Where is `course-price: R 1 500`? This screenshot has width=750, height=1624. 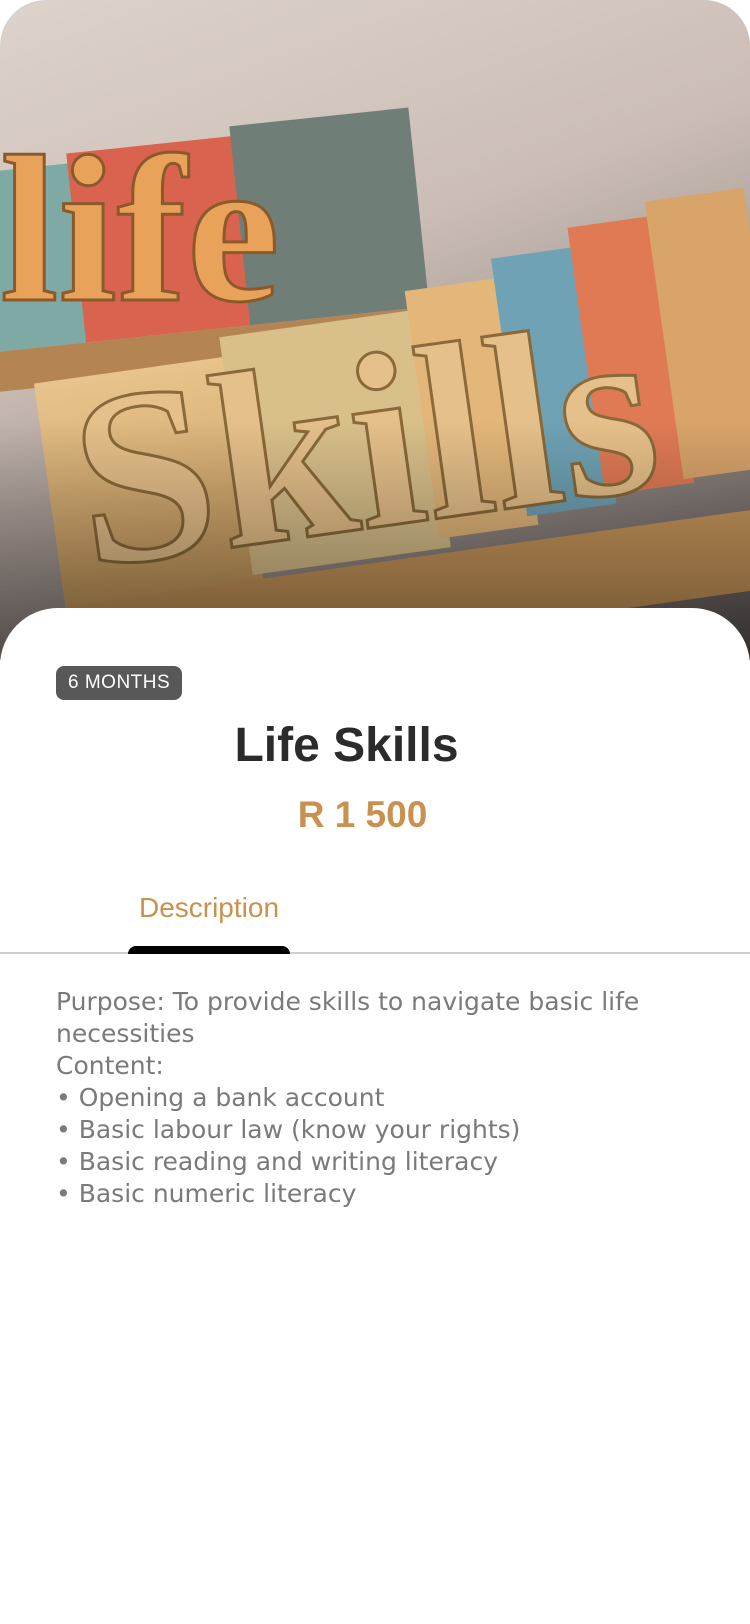
course-price: R 1 500 is located at coordinates (362, 814).